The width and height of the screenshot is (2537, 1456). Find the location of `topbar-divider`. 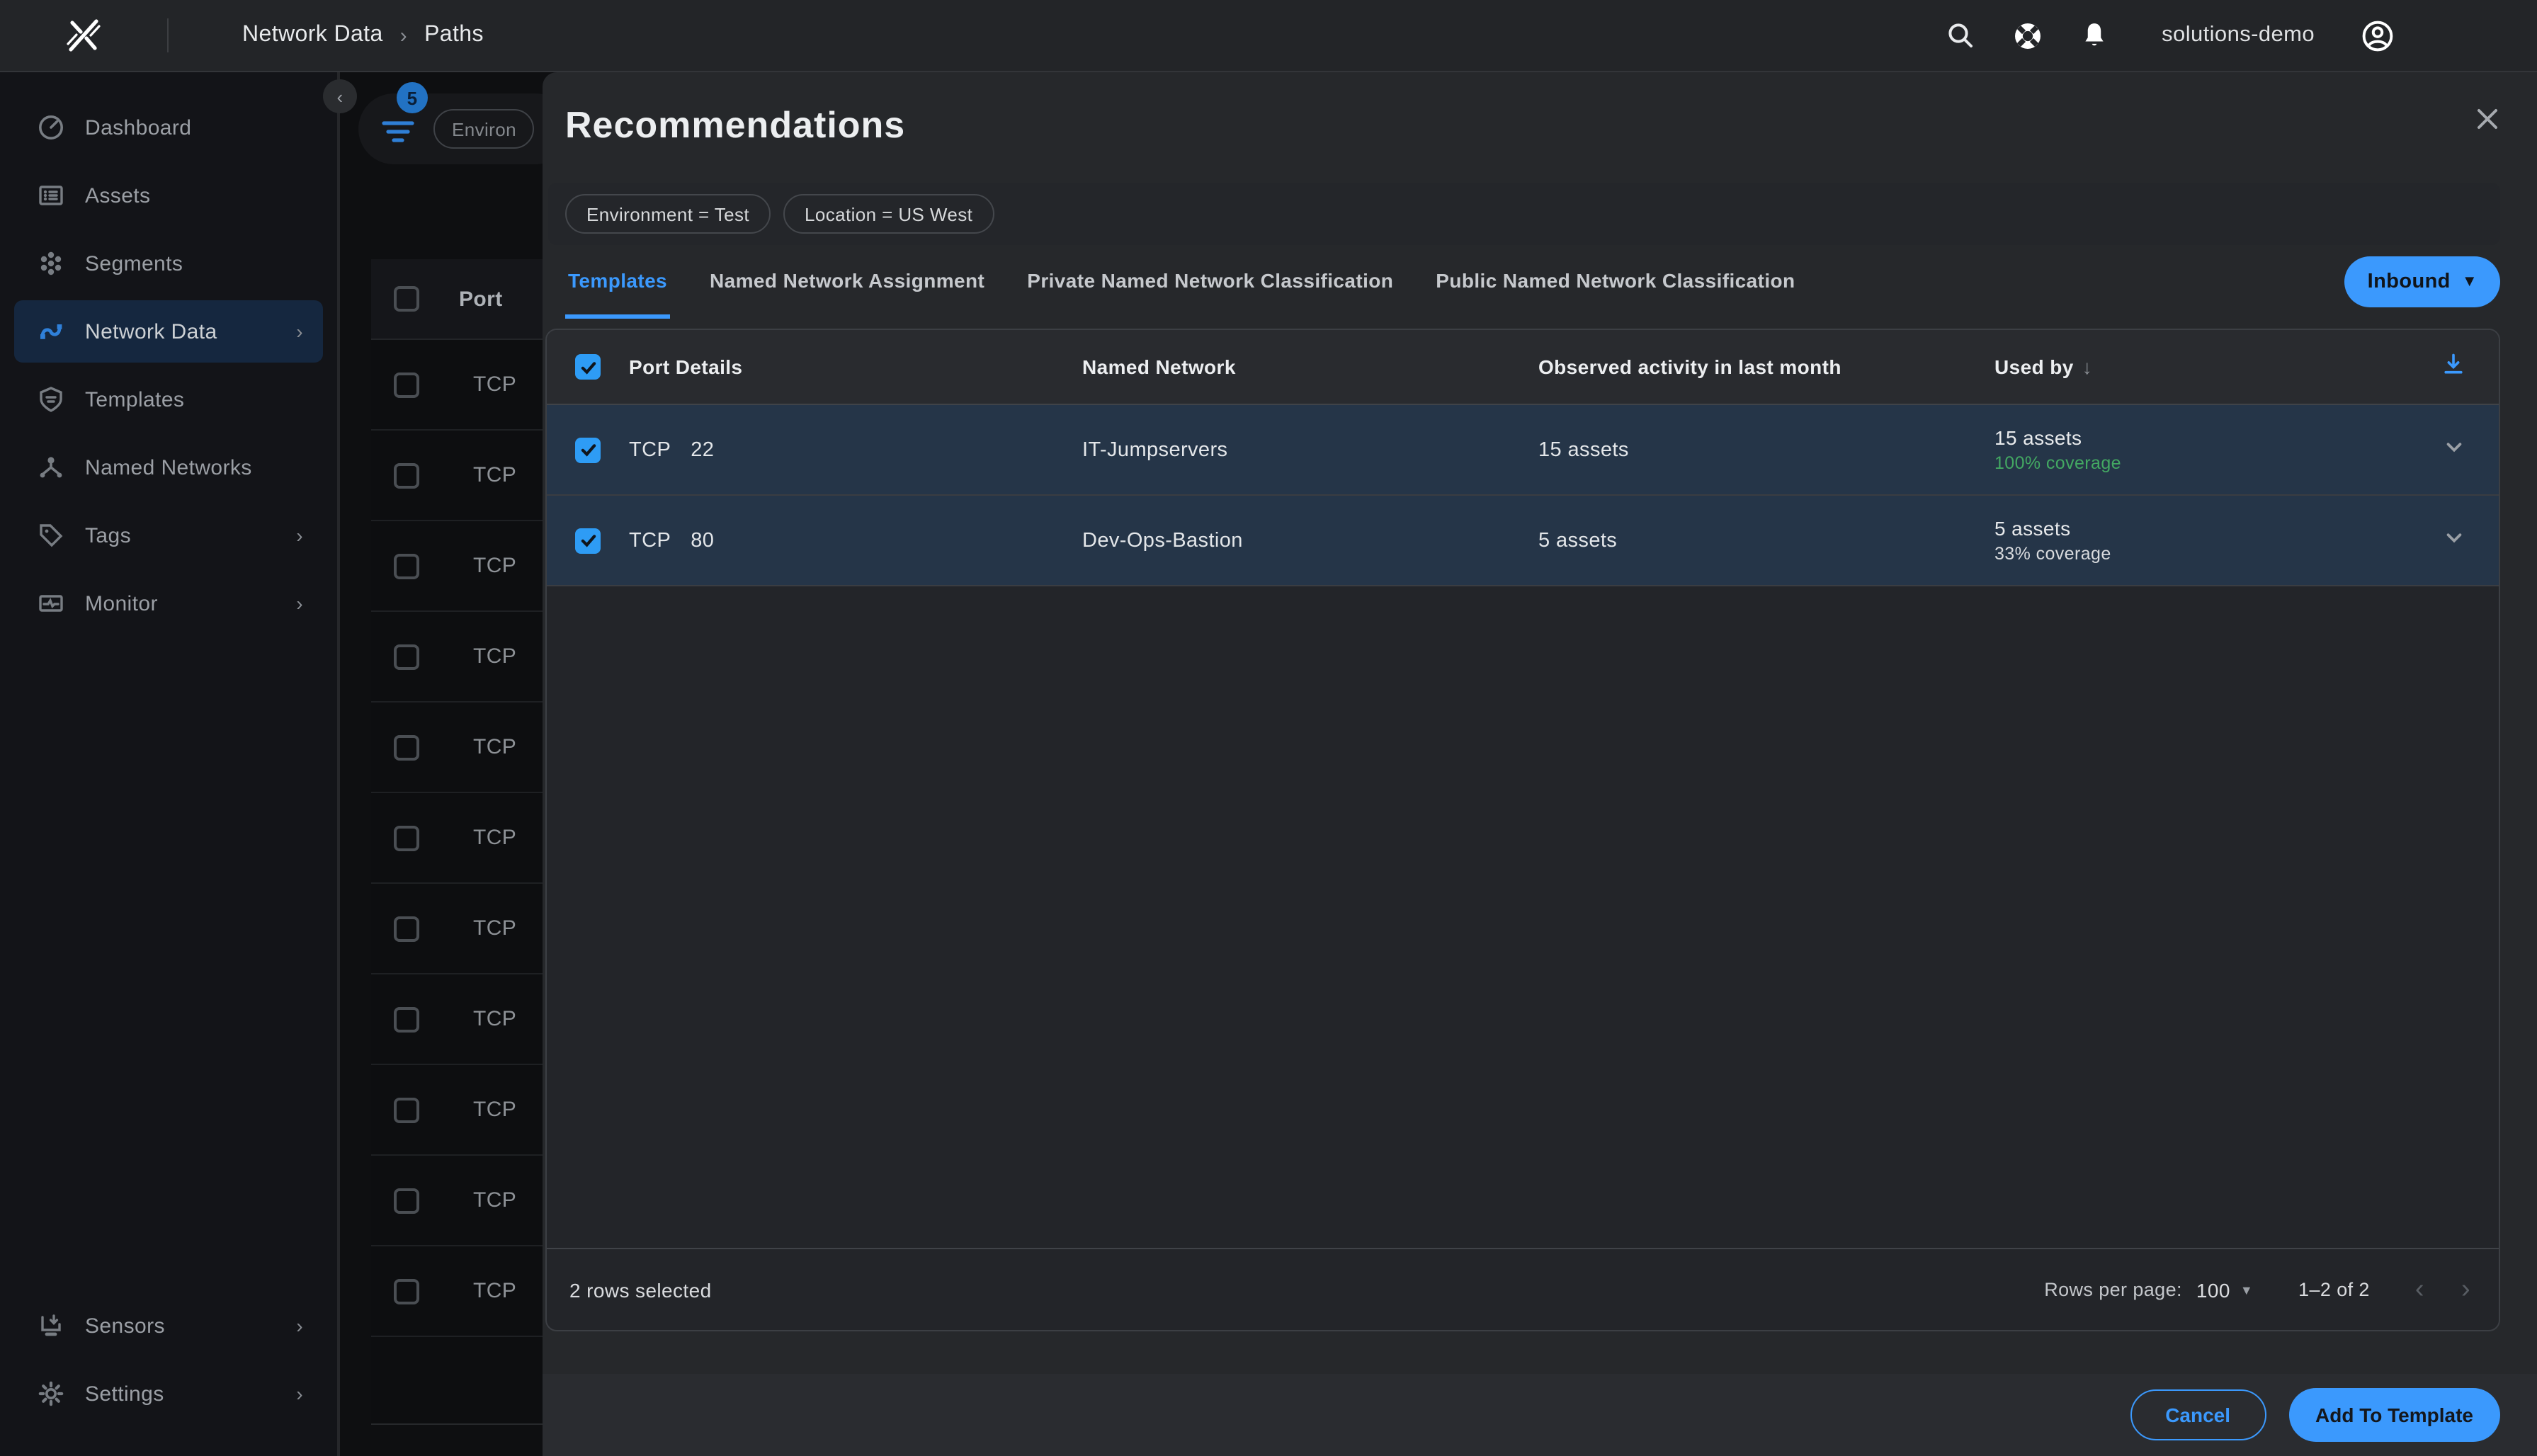

topbar-divider is located at coordinates (168, 35).